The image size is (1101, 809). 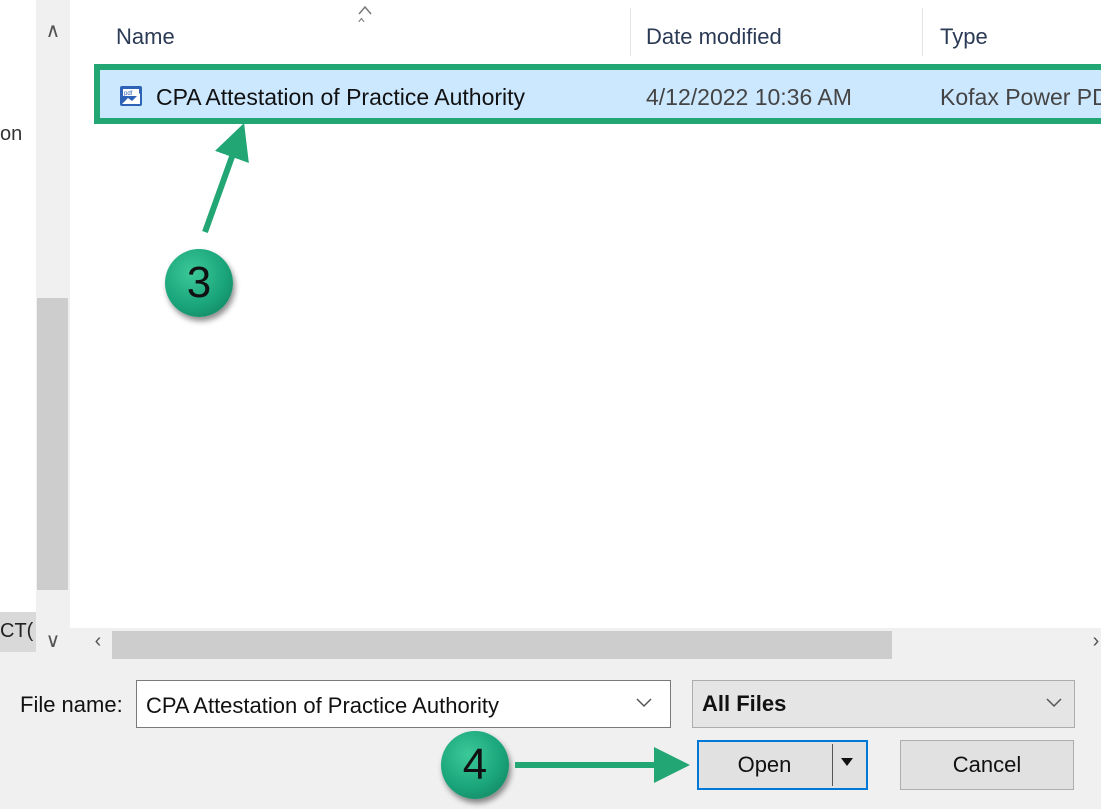 I want to click on step-3-callout: 3, so click(x=199, y=283).